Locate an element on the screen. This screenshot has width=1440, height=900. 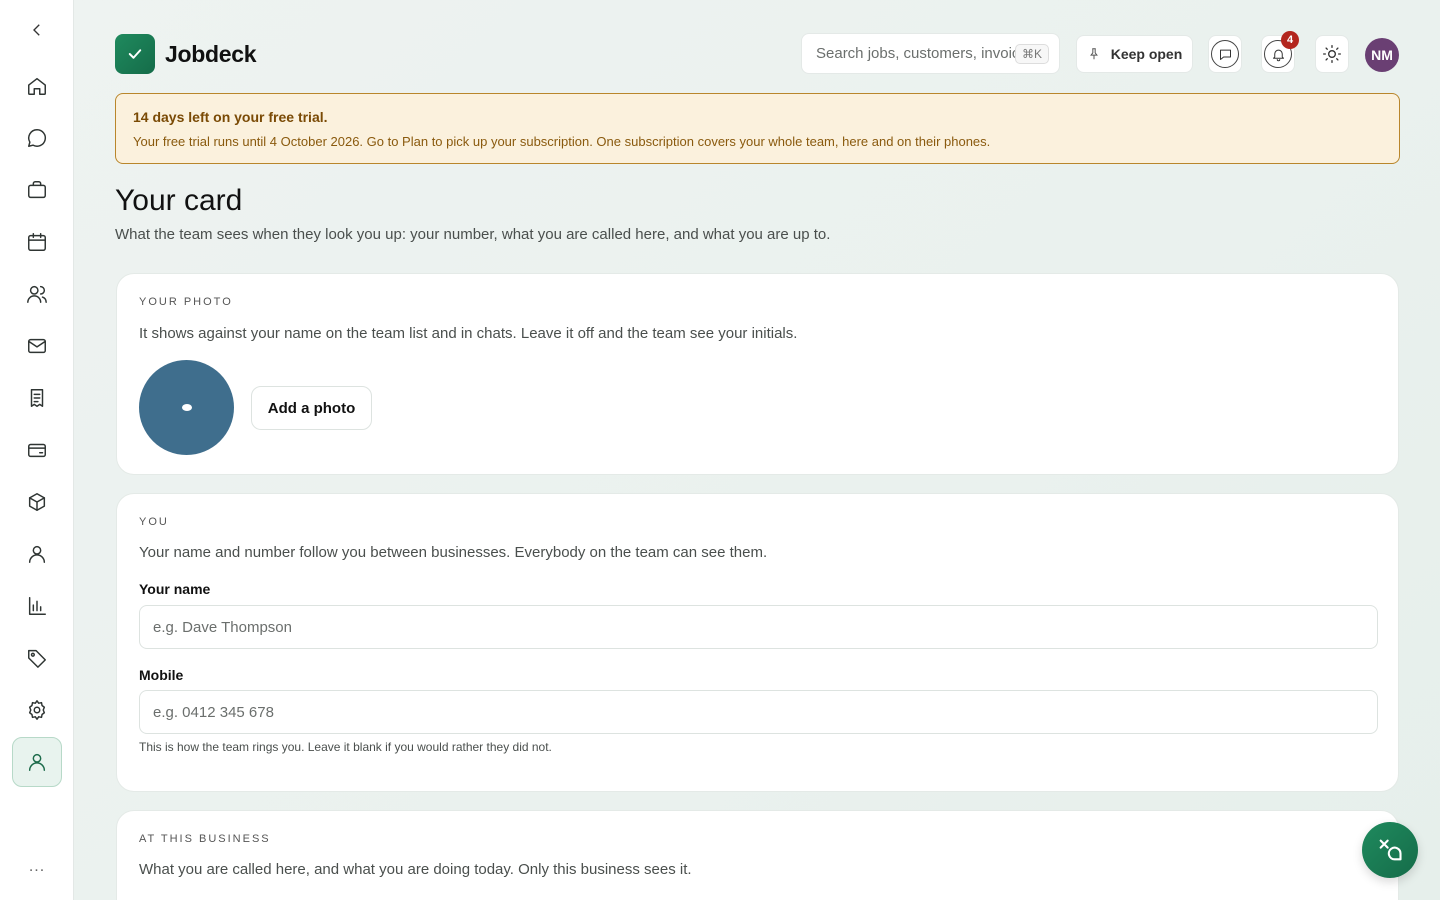
sidebar-item-pricing is located at coordinates (37, 658).